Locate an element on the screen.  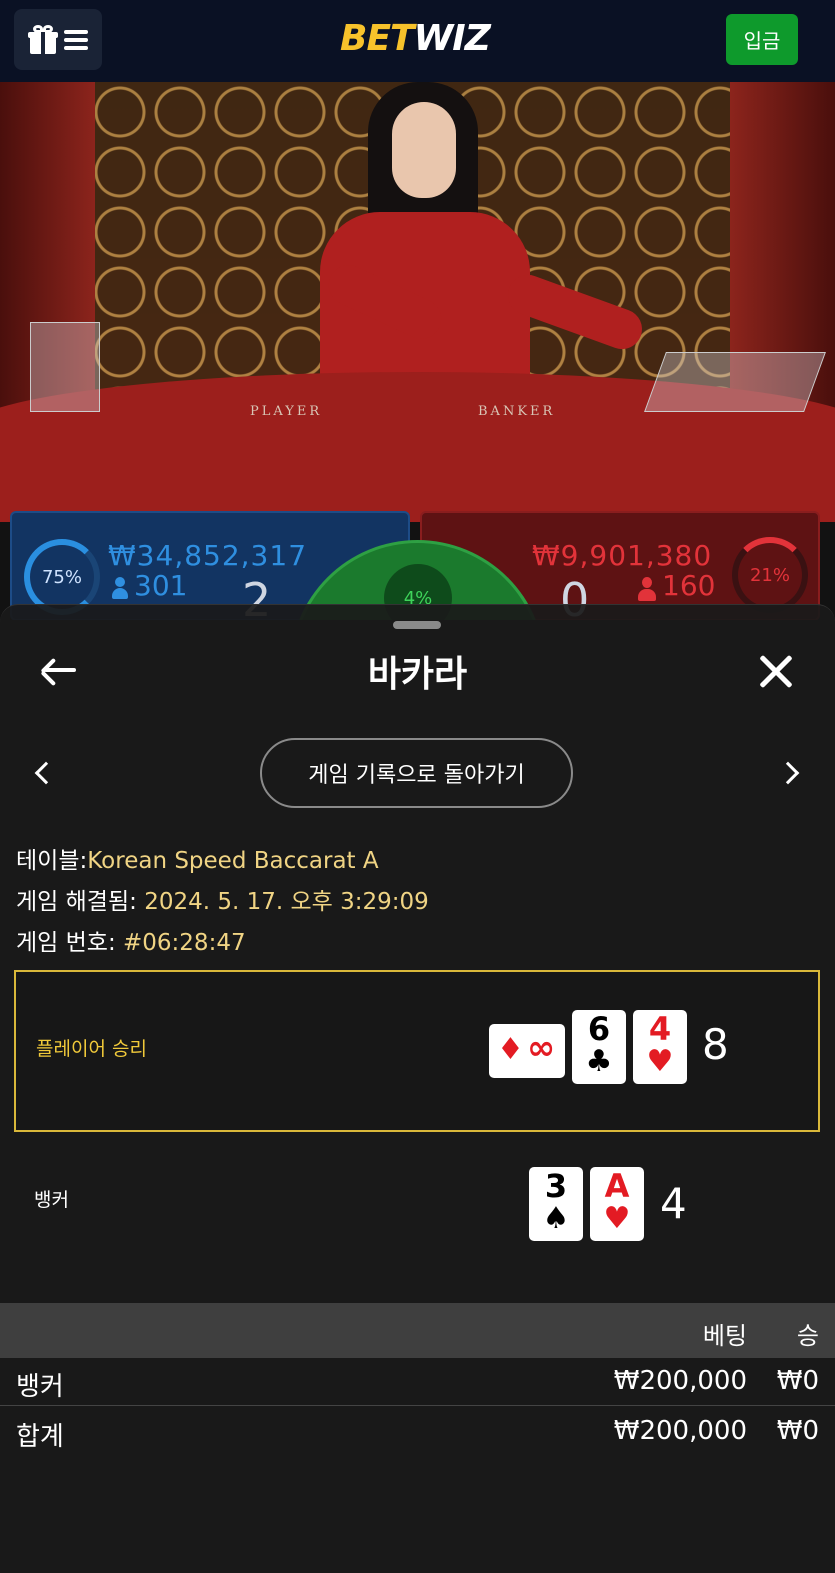
player-count: 301 is located at coordinates (161, 585).